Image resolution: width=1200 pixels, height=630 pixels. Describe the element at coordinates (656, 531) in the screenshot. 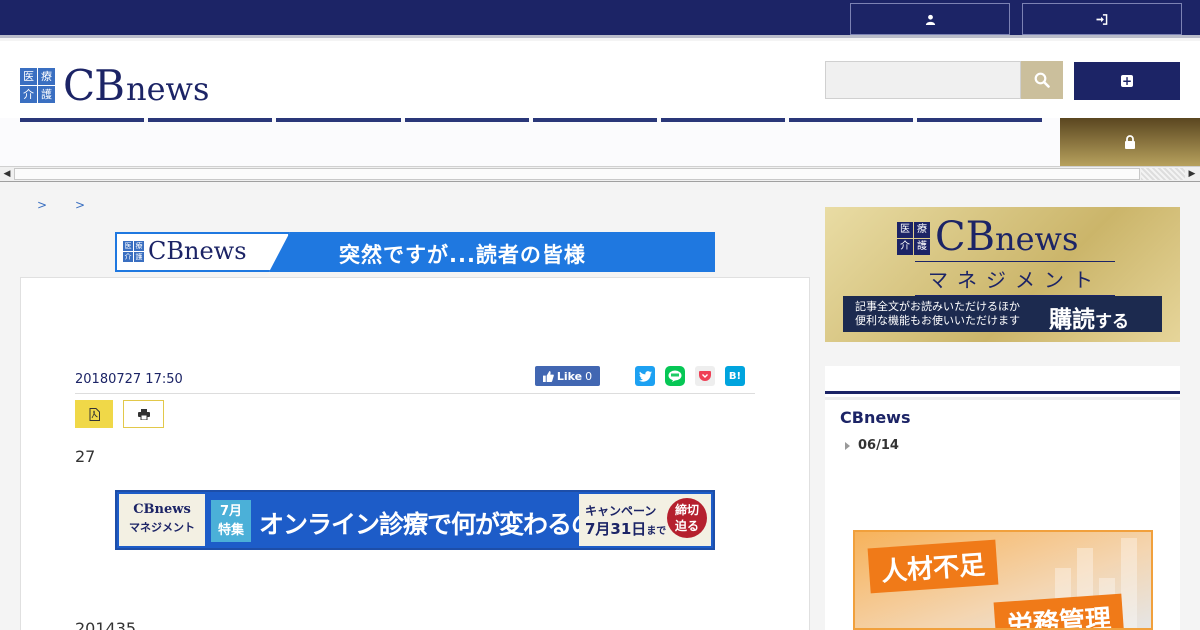

I see `campaign-deadline-suffix: まで` at that location.